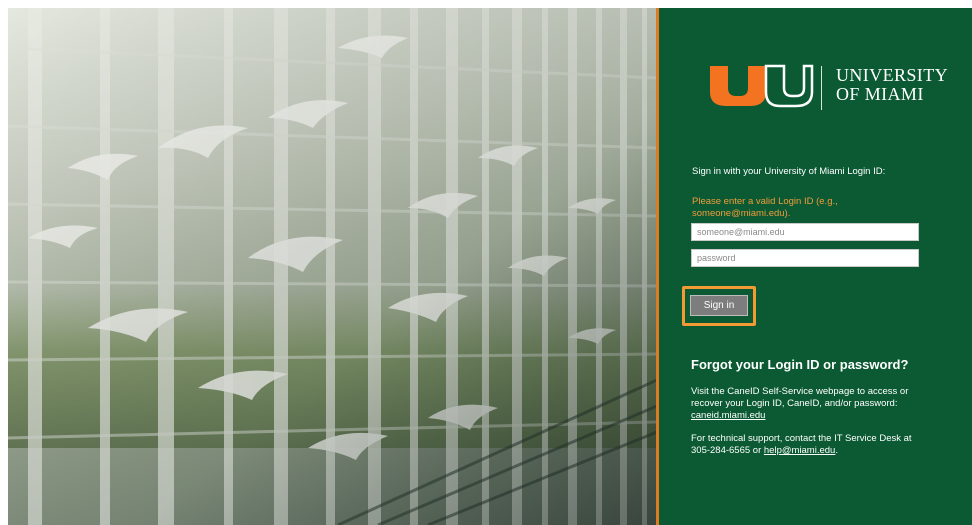 The height and width of the screenshot is (525, 972). I want to click on signin-button: Sign in, so click(719, 305).